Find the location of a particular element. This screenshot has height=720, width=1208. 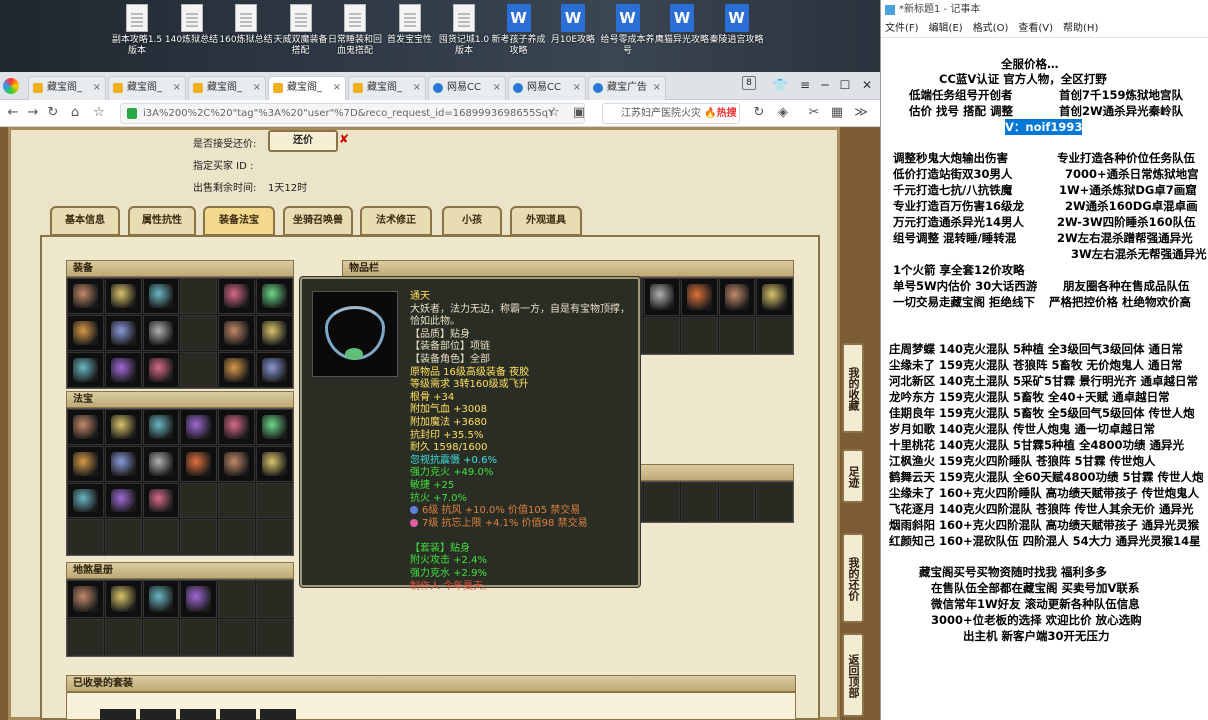

game-tab: 法术修正 is located at coordinates (396, 221).